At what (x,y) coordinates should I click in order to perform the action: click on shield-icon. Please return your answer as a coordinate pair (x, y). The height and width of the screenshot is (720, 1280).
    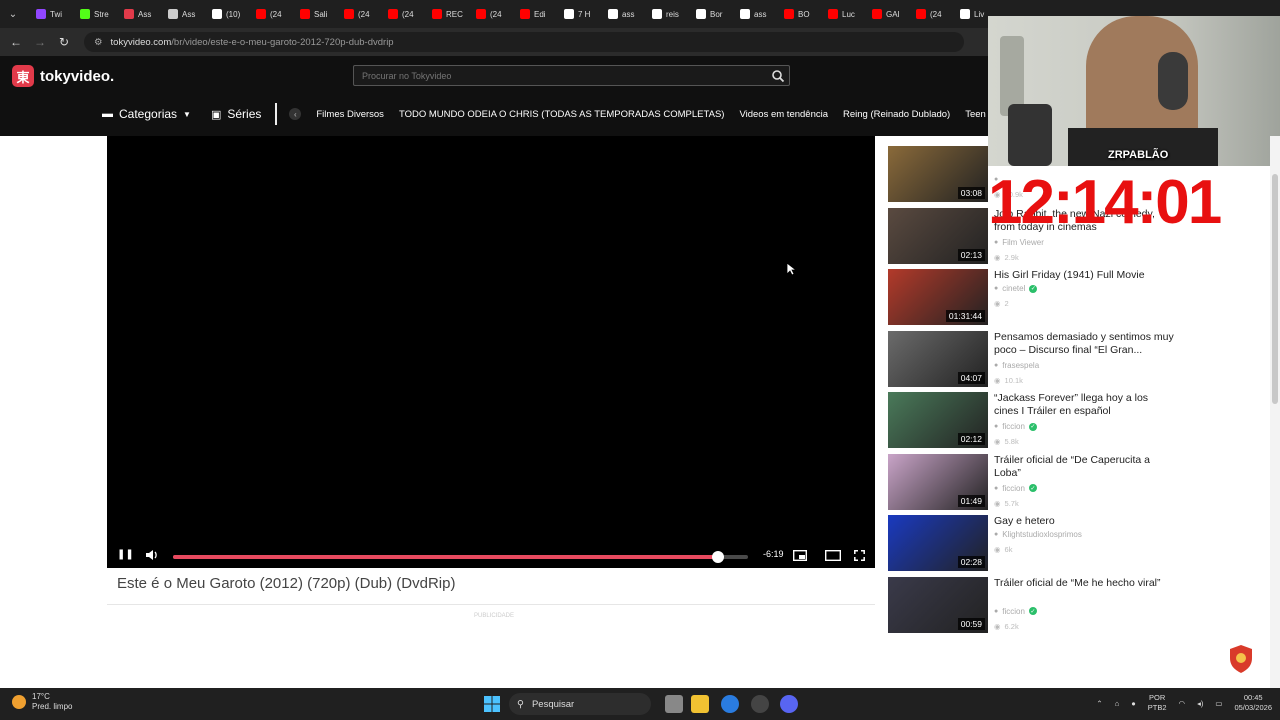
    Looking at the image, I should click on (1241, 659).